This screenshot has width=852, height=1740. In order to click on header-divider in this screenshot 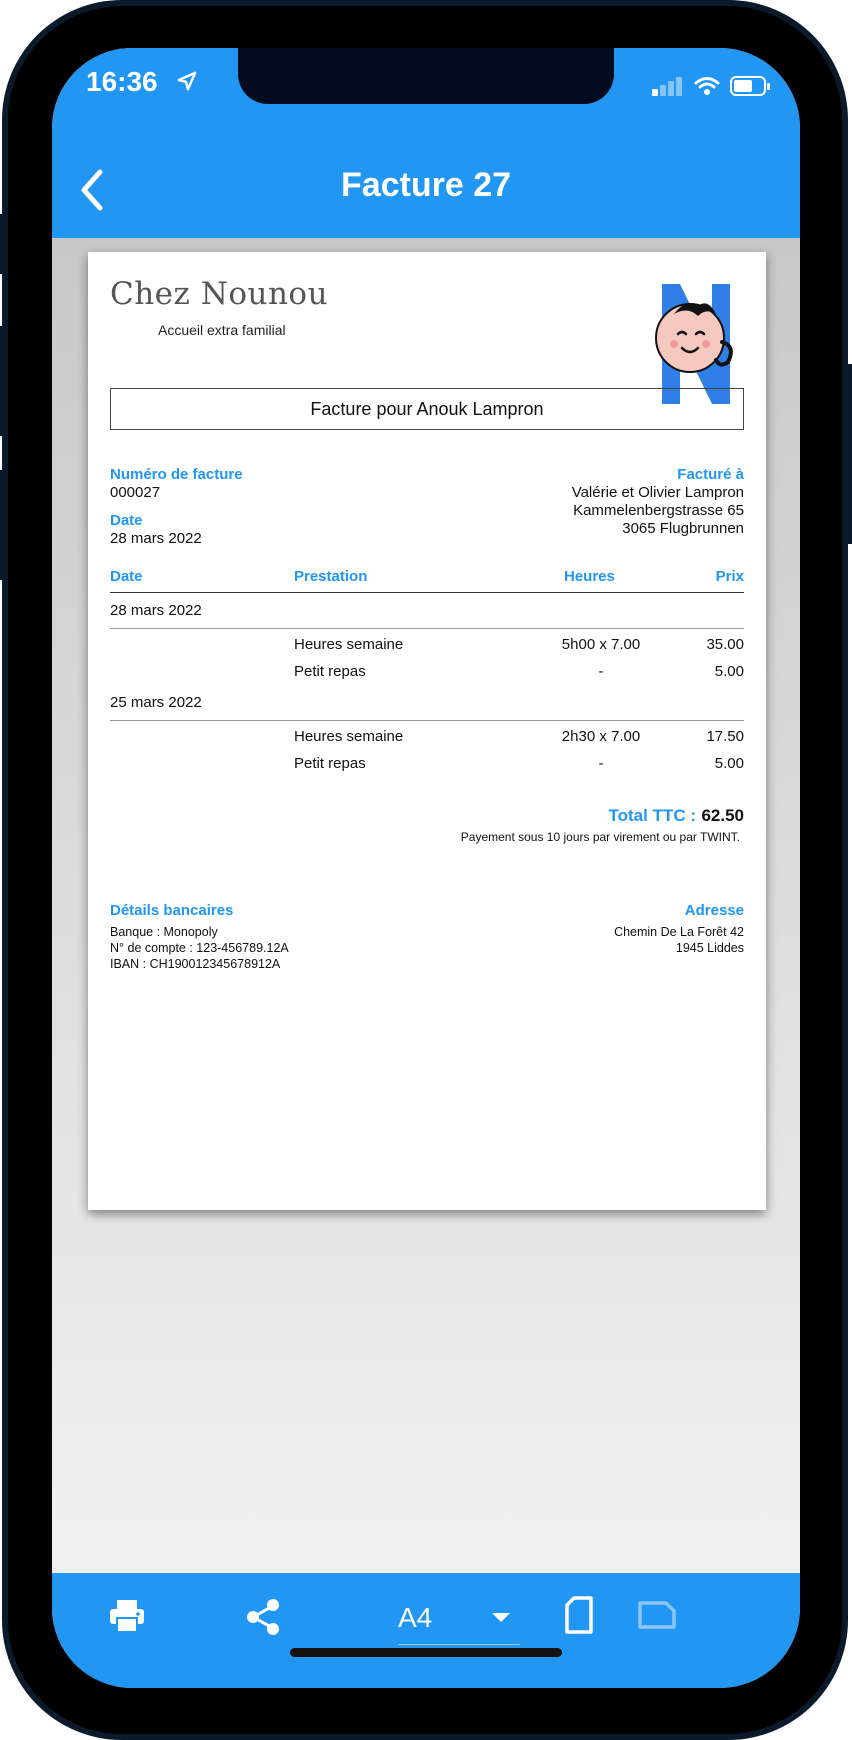, I will do `click(427, 592)`.